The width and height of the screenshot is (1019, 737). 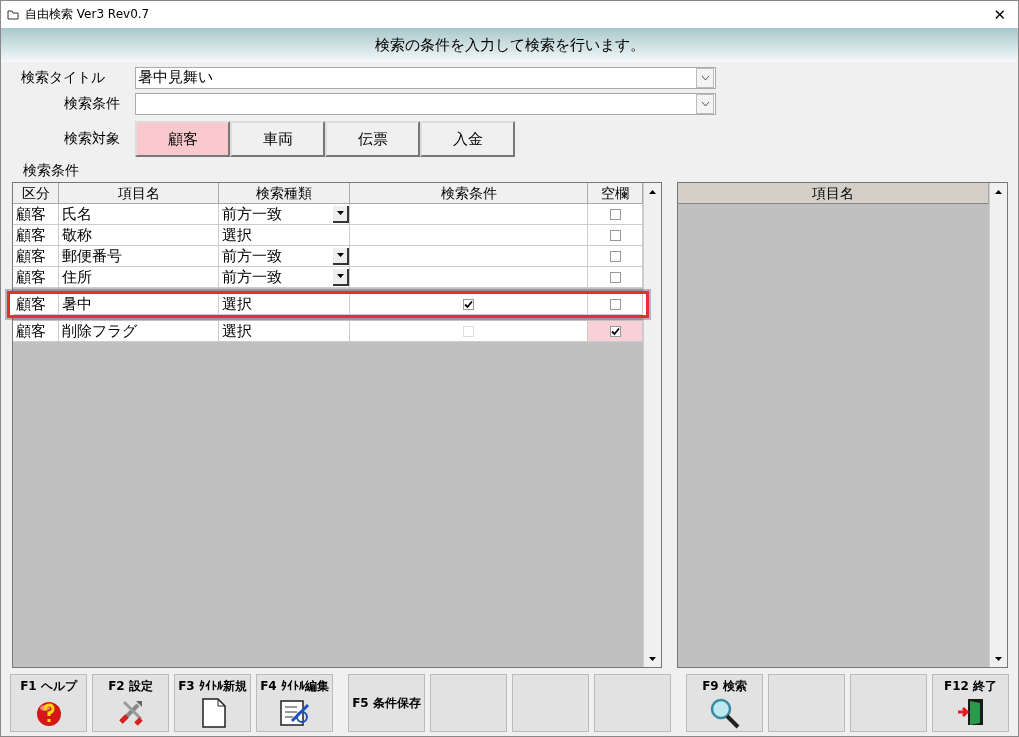 What do you see at coordinates (77, 304) in the screenshot?
I see `table-cell: 暑中` at bounding box center [77, 304].